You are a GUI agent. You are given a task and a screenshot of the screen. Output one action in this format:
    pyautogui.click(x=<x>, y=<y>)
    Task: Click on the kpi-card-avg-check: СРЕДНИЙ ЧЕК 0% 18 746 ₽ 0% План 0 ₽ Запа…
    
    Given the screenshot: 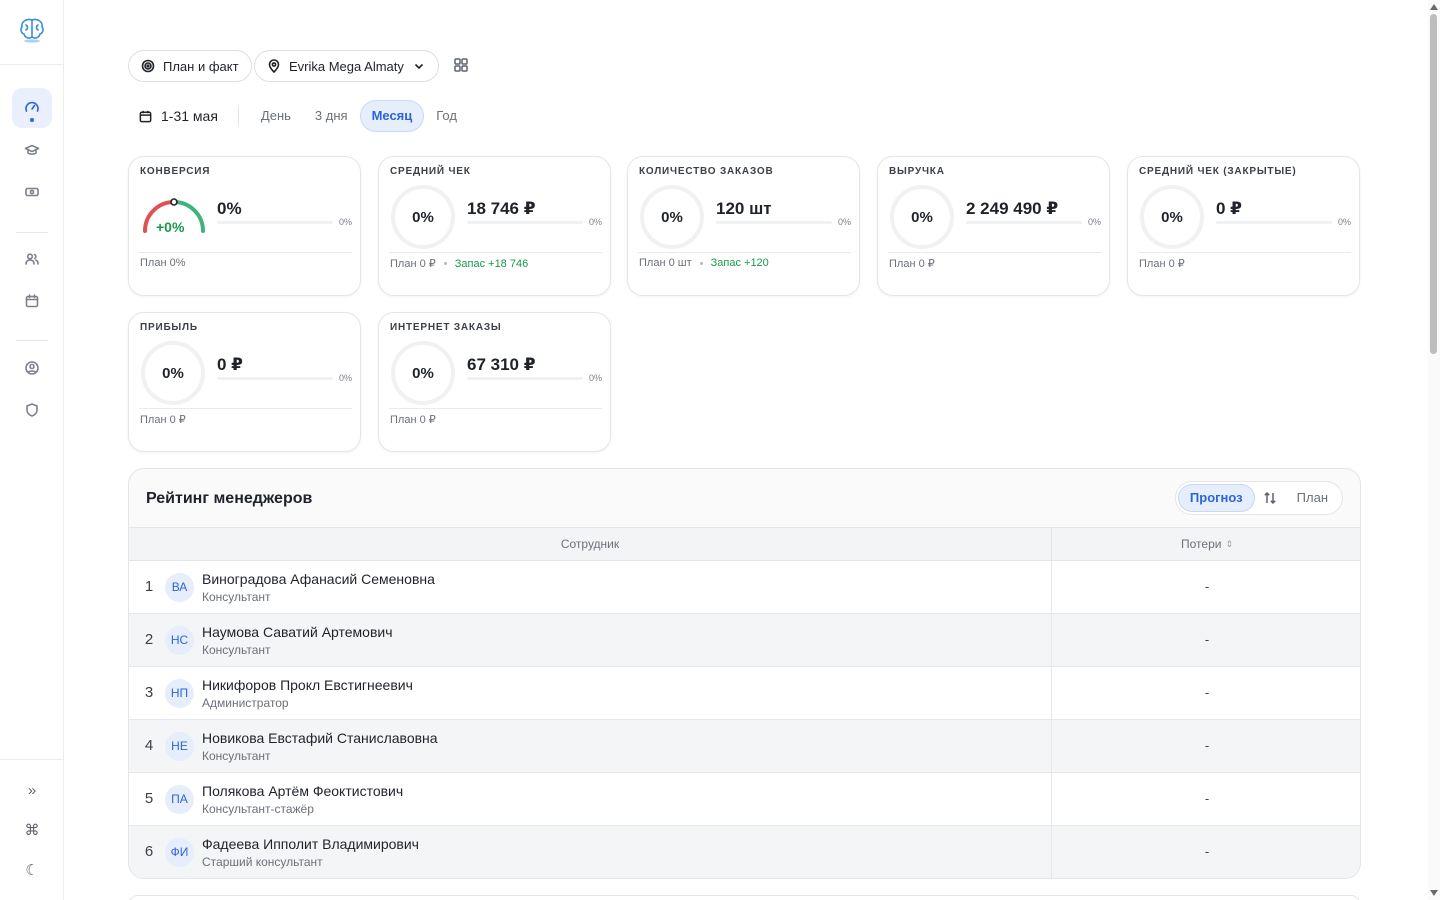 What is the action you would take?
    pyautogui.click(x=494, y=226)
    